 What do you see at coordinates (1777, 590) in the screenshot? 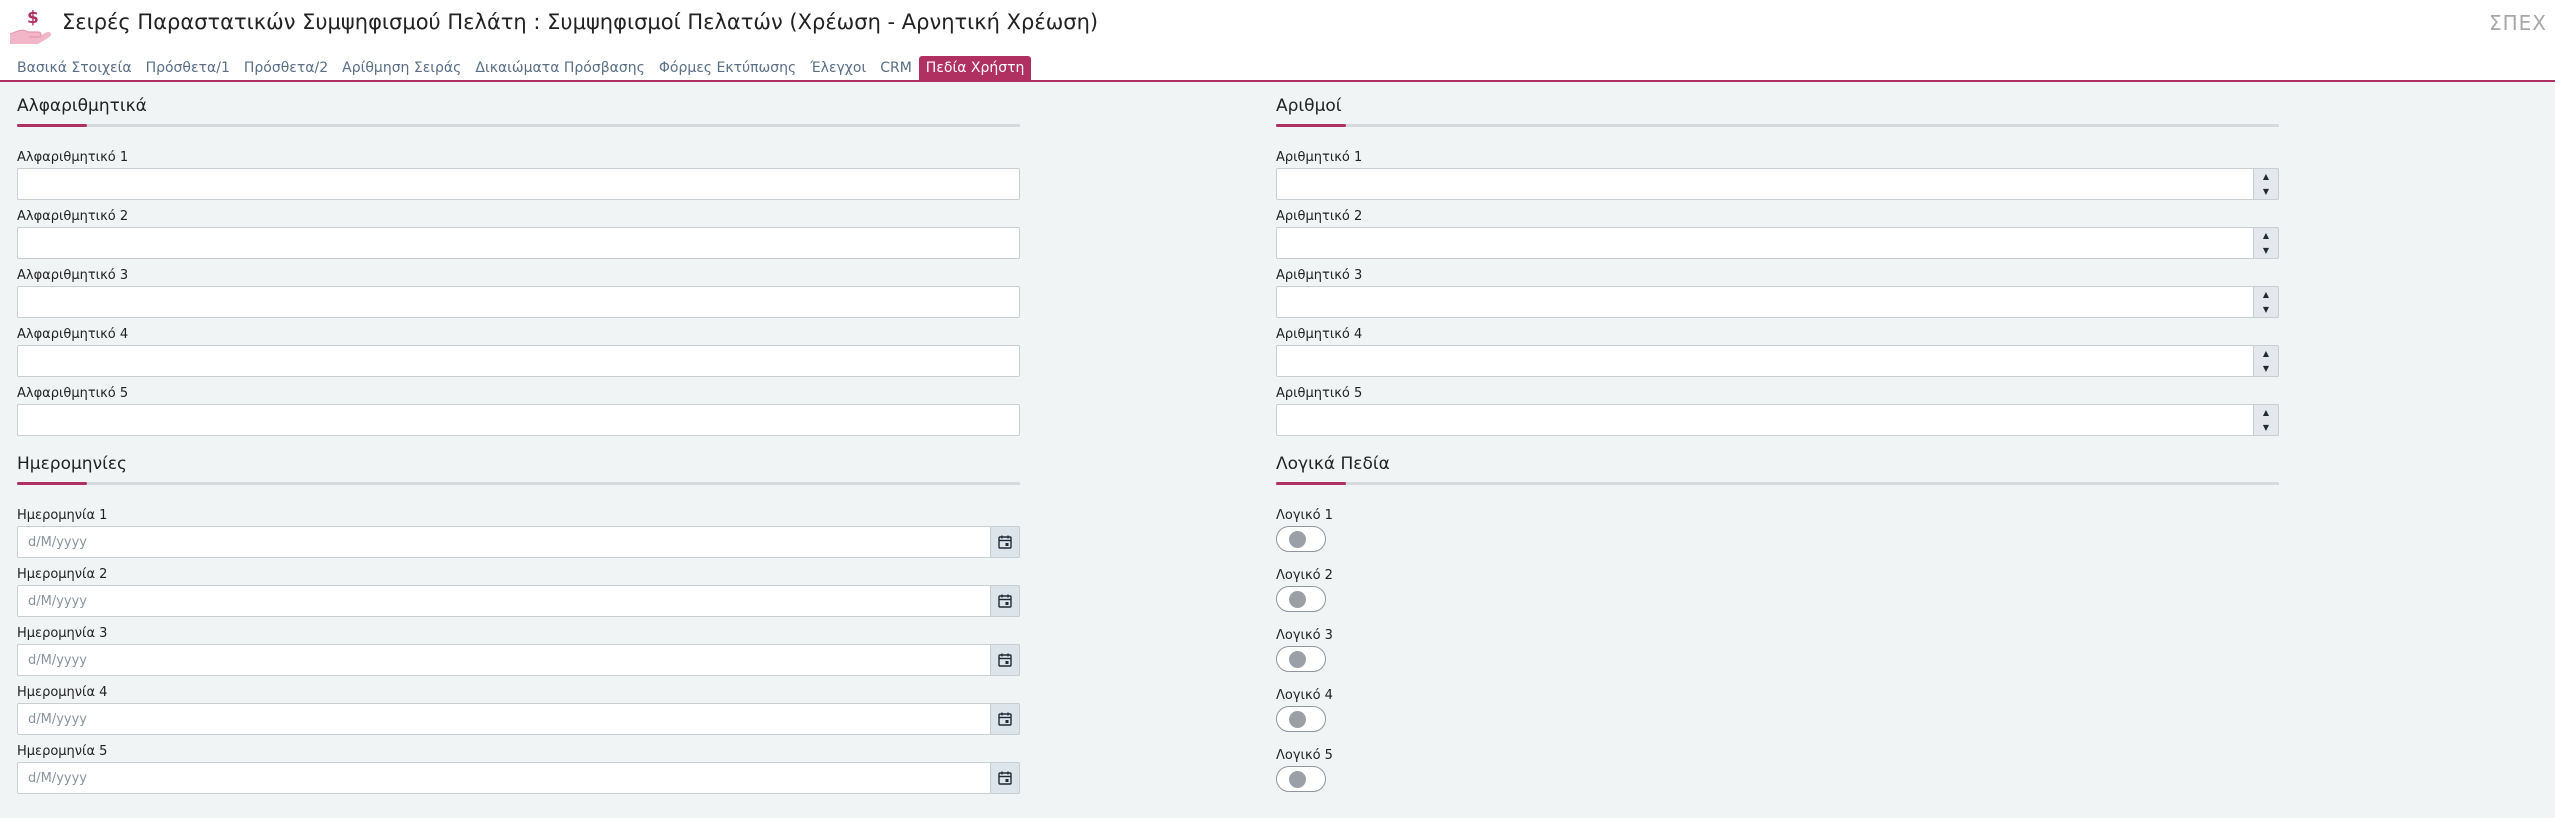
I see `logical-field-2: Λογικό 2` at bounding box center [1777, 590].